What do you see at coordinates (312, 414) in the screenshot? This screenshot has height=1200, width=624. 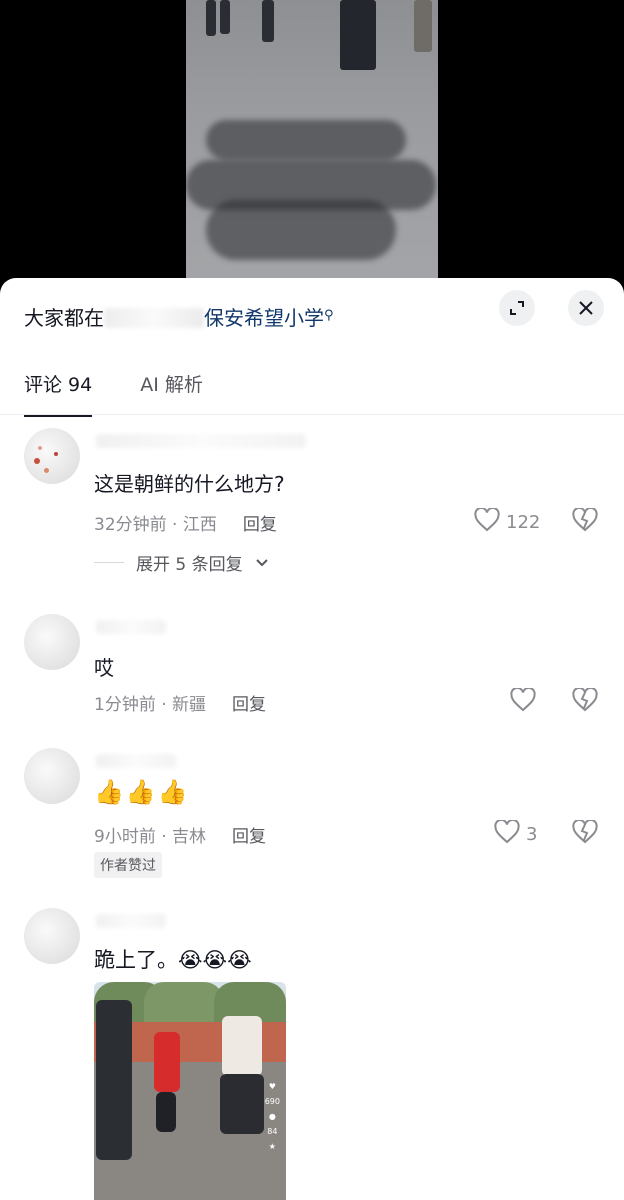 I see `tab-divider` at bounding box center [312, 414].